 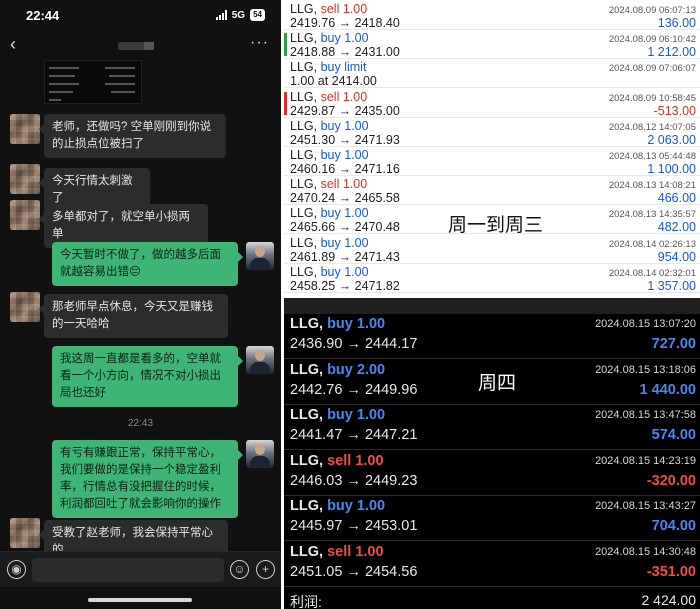 What do you see at coordinates (652, 156) in the screenshot?
I see `trade-time: 2024.08.13 05:44:48` at bounding box center [652, 156].